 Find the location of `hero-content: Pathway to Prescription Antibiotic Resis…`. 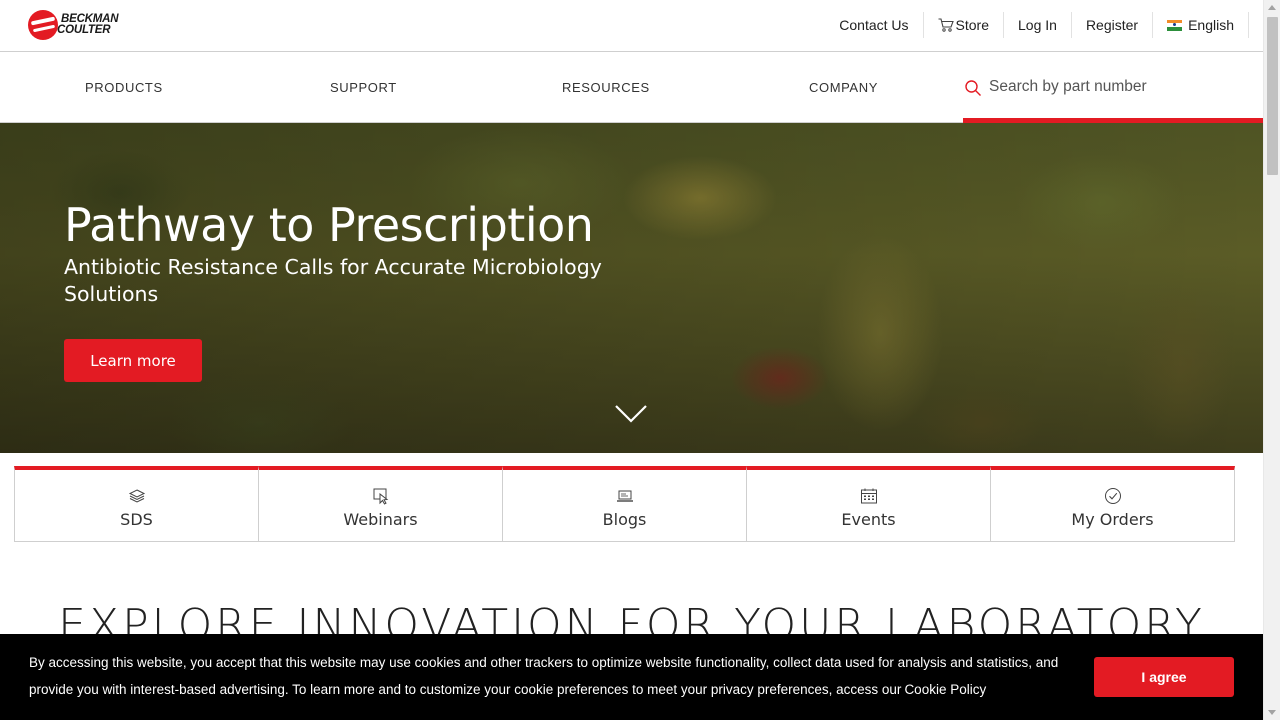

hero-content: Pathway to Prescription Antibiotic Resis… is located at coordinates (364, 289).